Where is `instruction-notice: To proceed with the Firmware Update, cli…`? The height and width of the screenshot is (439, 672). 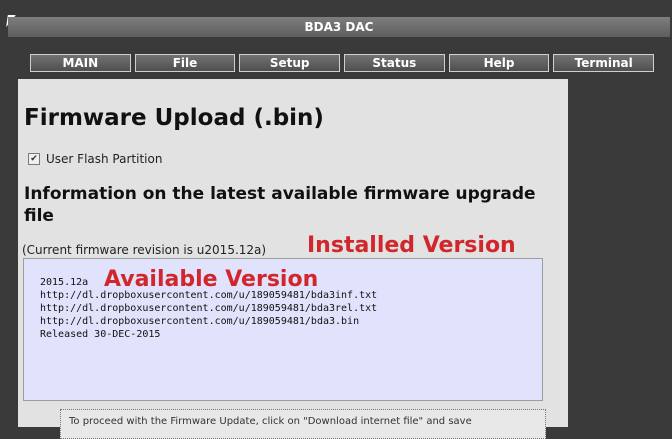
instruction-notice: To proceed with the Firmware Update, cli… is located at coordinates (303, 424).